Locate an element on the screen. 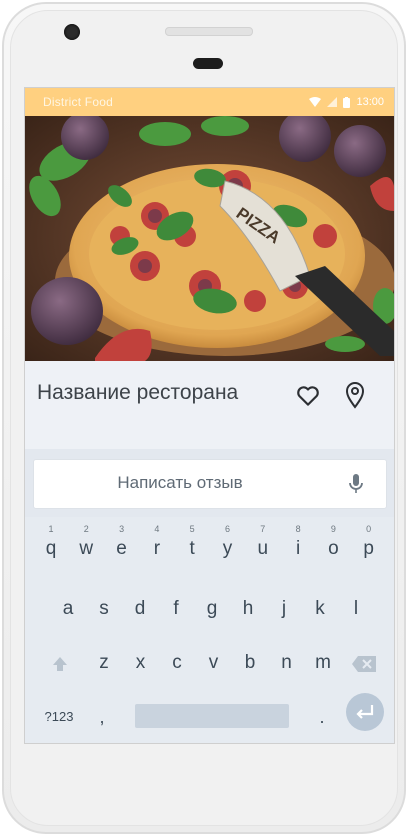 This screenshot has height=840, width=412. battery-icon is located at coordinates (347, 102).